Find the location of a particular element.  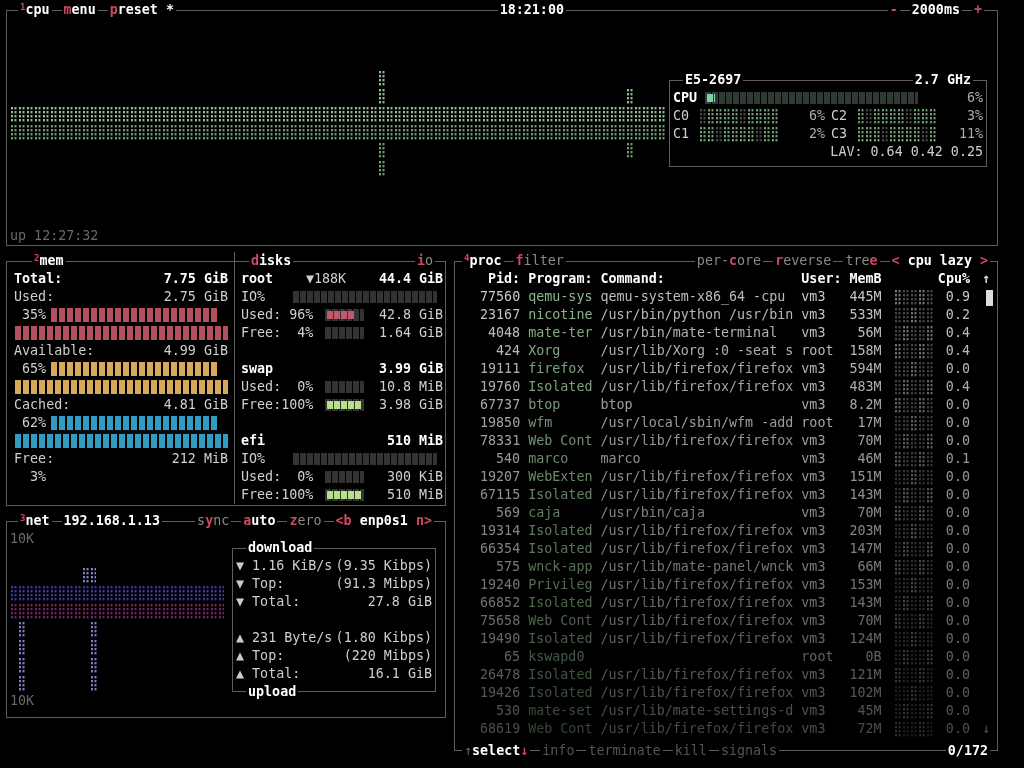

scroll-up-arrow: ↑ is located at coordinates (986, 279).